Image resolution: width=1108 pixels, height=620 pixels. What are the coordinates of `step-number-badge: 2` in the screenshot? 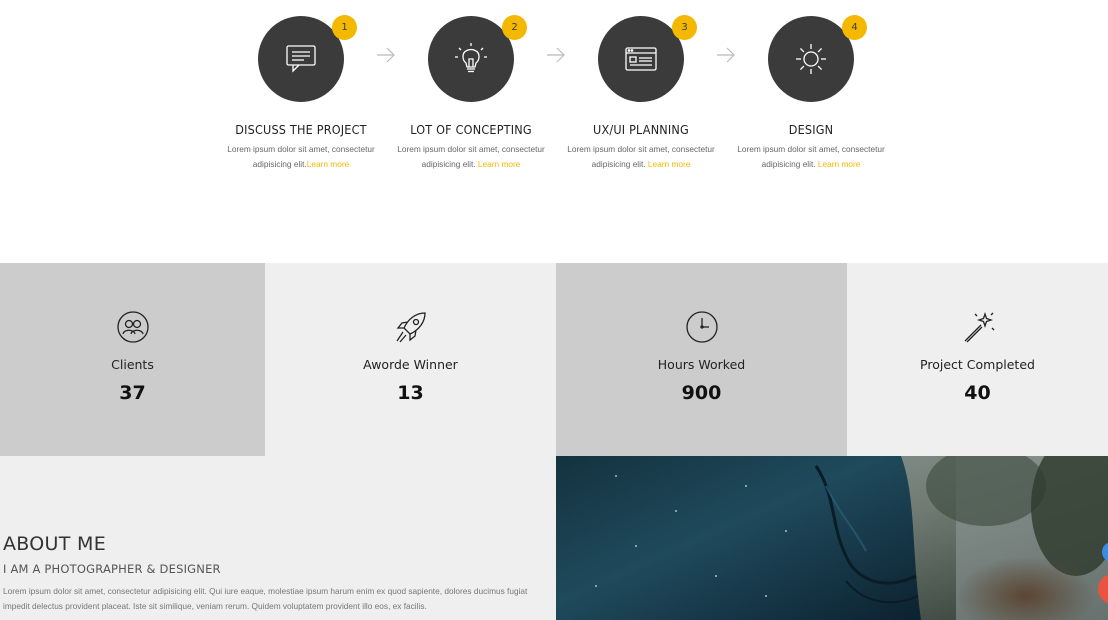 It's located at (514, 27).